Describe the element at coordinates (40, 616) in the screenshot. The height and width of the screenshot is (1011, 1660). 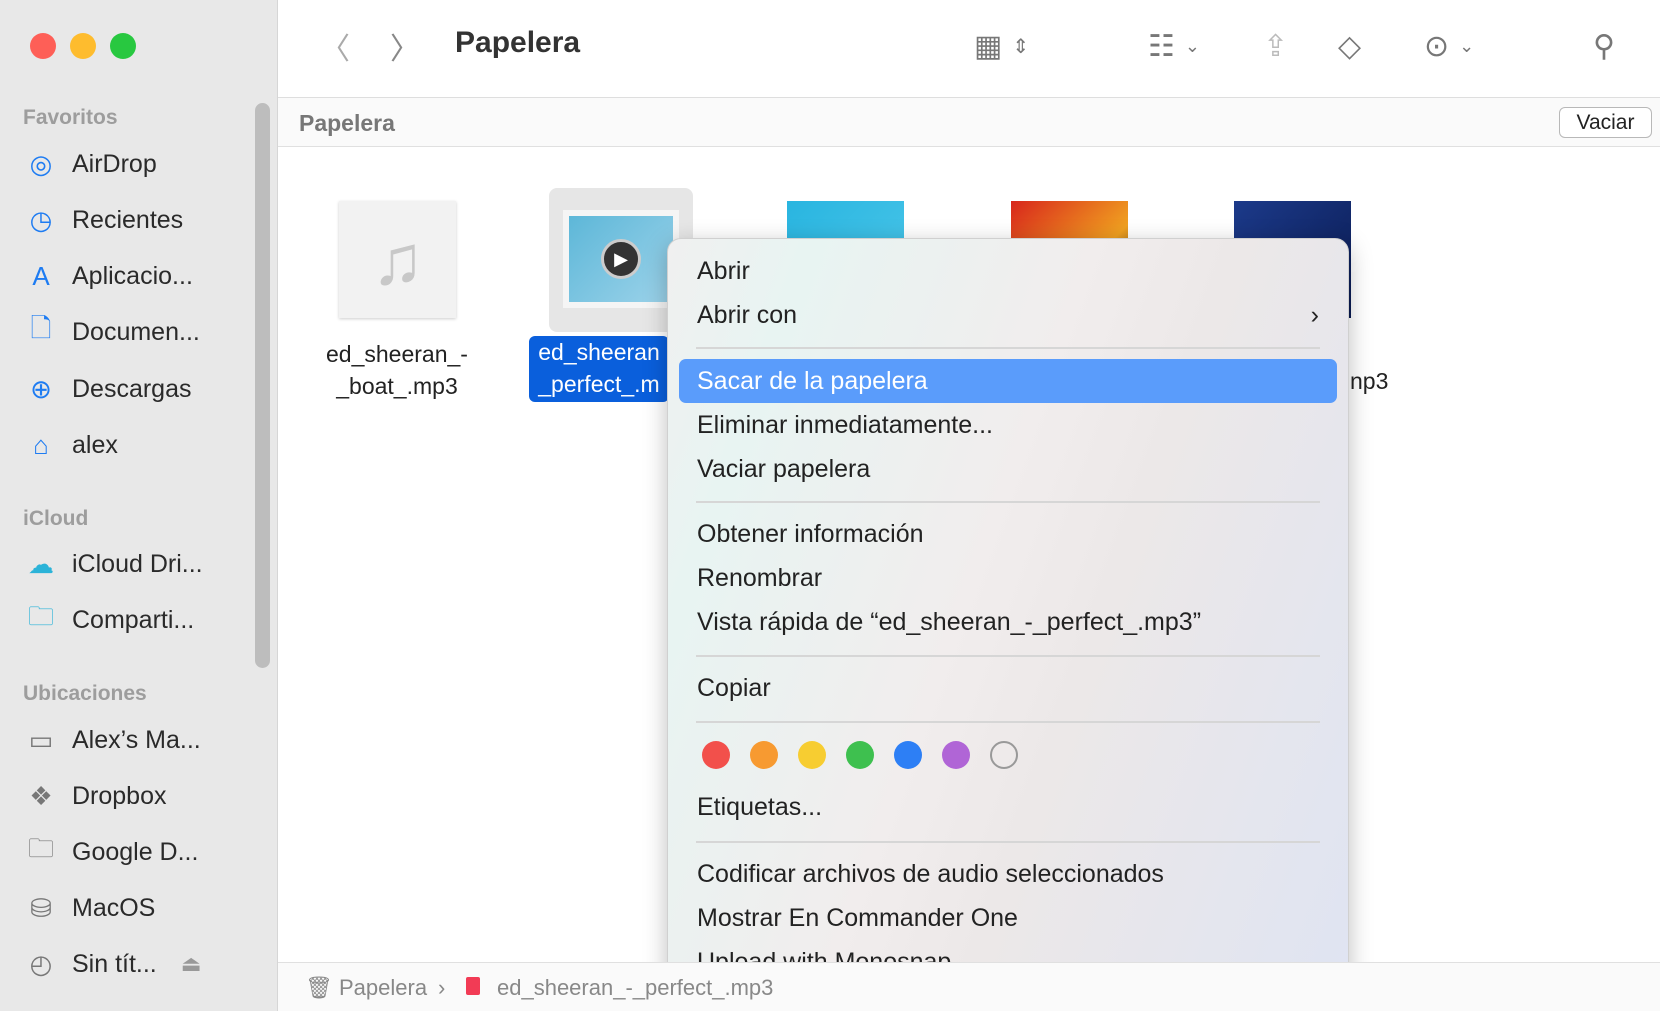
I see `shared-folder-icon: 🗀` at that location.